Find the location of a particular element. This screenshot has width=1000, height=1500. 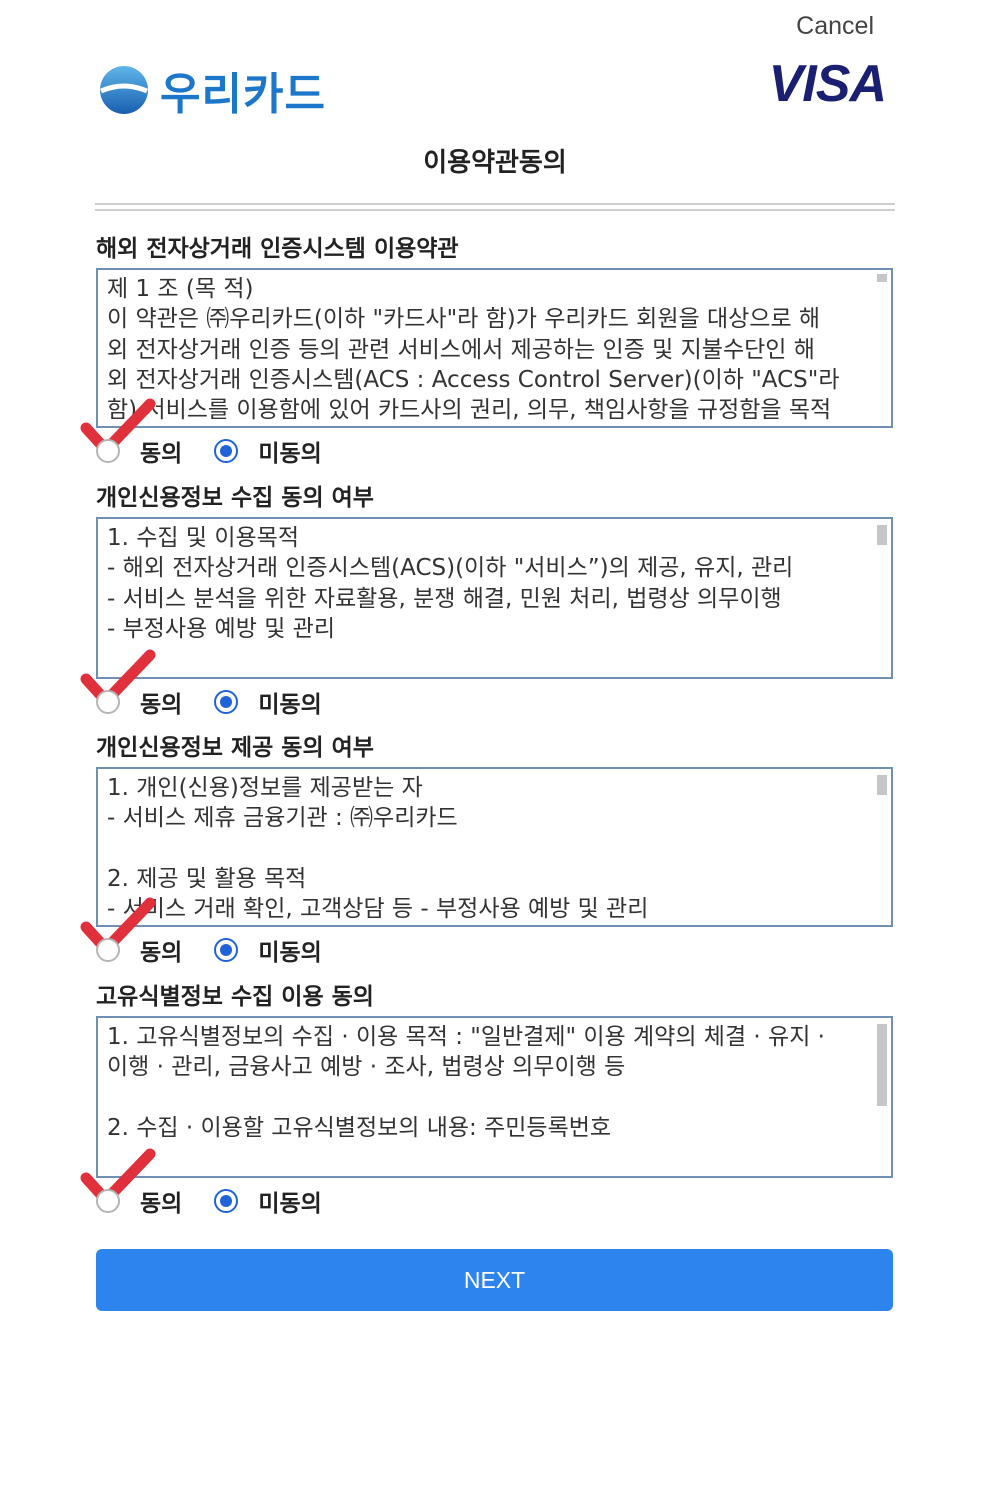

terms-line: 2. 제공 및 활용 목적 is located at coordinates (207, 878).